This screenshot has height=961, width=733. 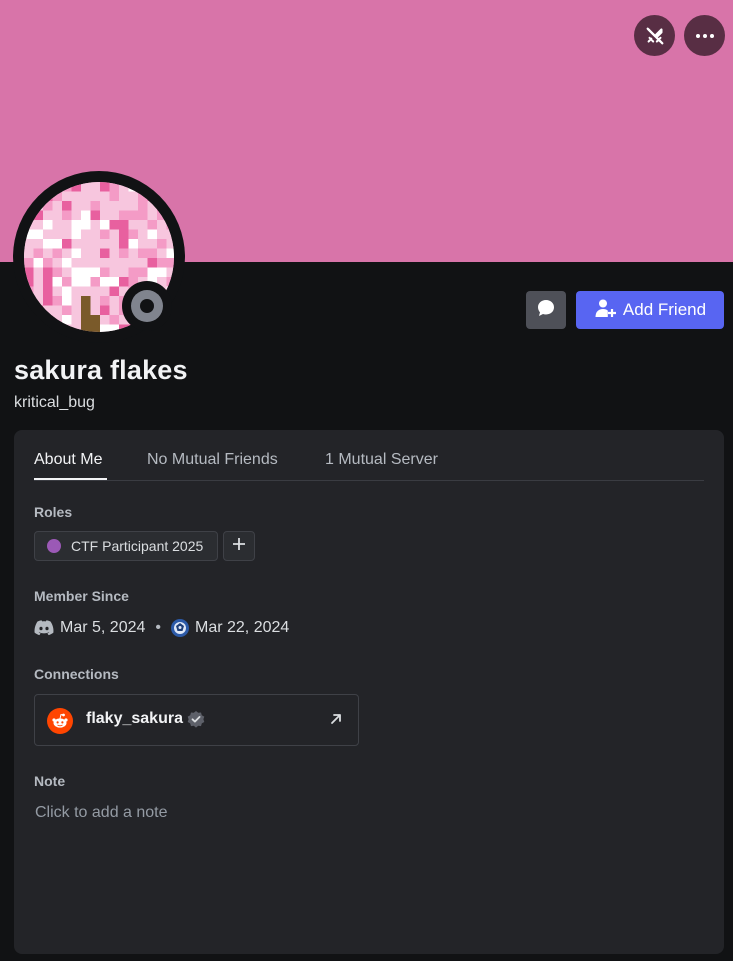 I want to click on role-pill: CTF Participant 2025, so click(x=126, y=546).